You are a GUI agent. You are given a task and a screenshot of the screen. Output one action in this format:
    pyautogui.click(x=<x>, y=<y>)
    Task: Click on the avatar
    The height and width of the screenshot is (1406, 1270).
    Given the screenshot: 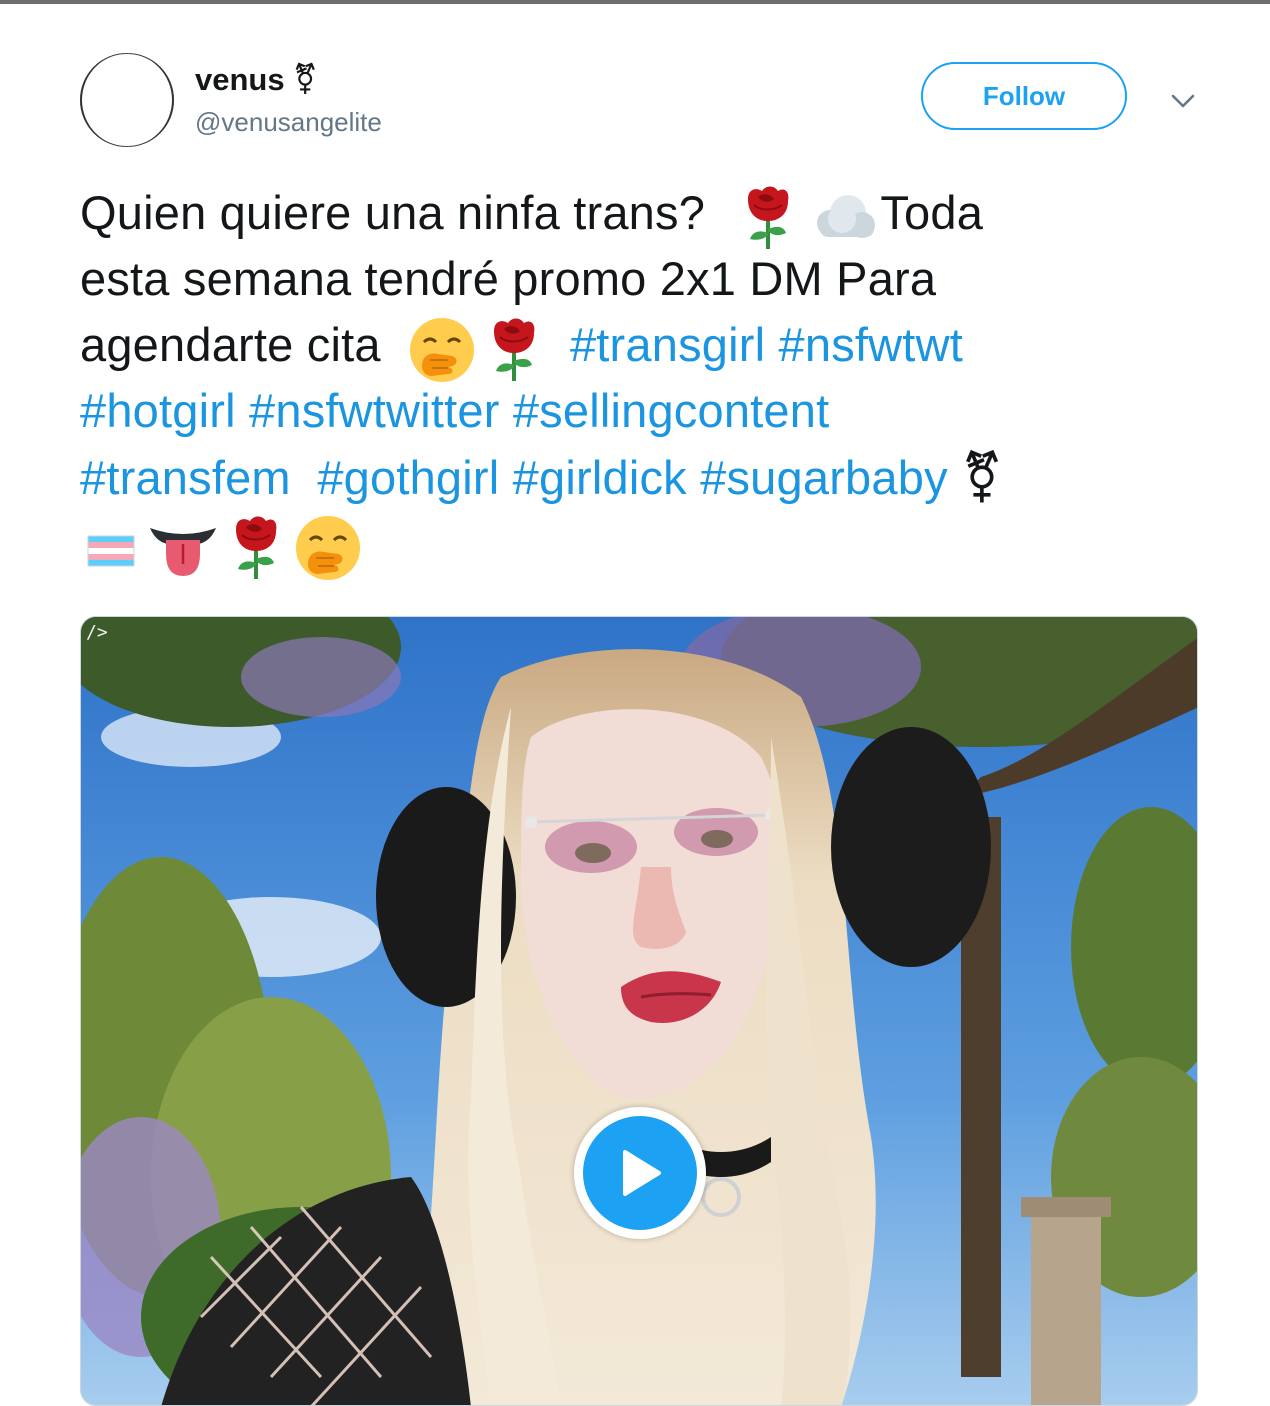 What is the action you would take?
    pyautogui.click(x=127, y=100)
    